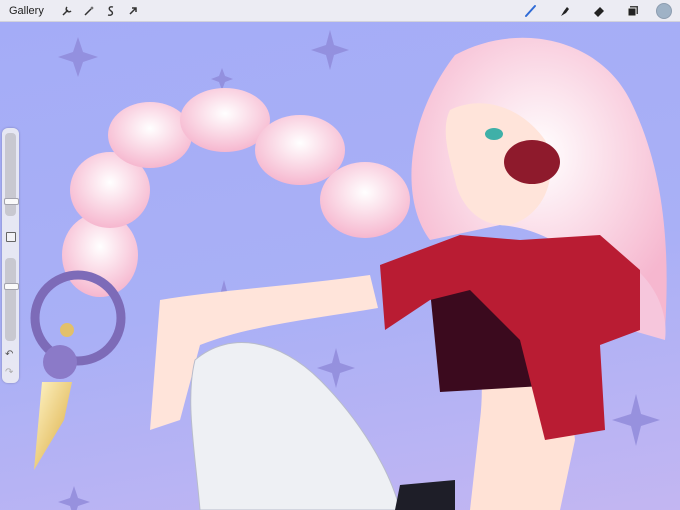 The height and width of the screenshot is (510, 680). Describe the element at coordinates (425, 495) in the screenshot. I see `shorts` at that location.